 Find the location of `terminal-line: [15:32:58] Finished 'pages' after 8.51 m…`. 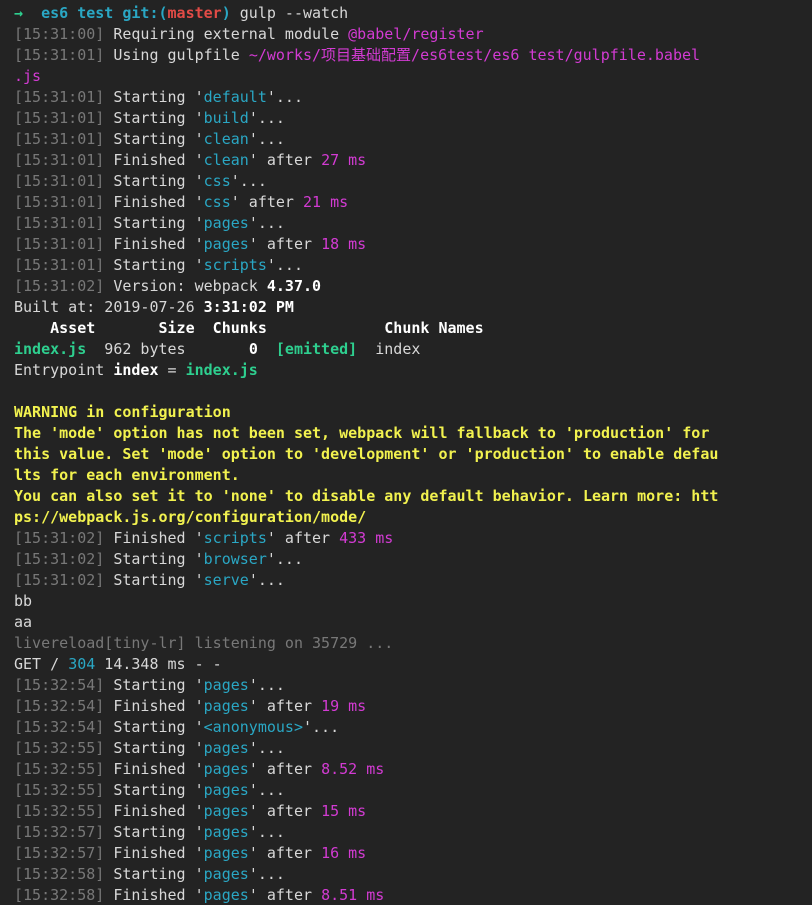

terminal-line: [15:32:58] Finished 'pages' after 8.51 m… is located at coordinates (413, 895).